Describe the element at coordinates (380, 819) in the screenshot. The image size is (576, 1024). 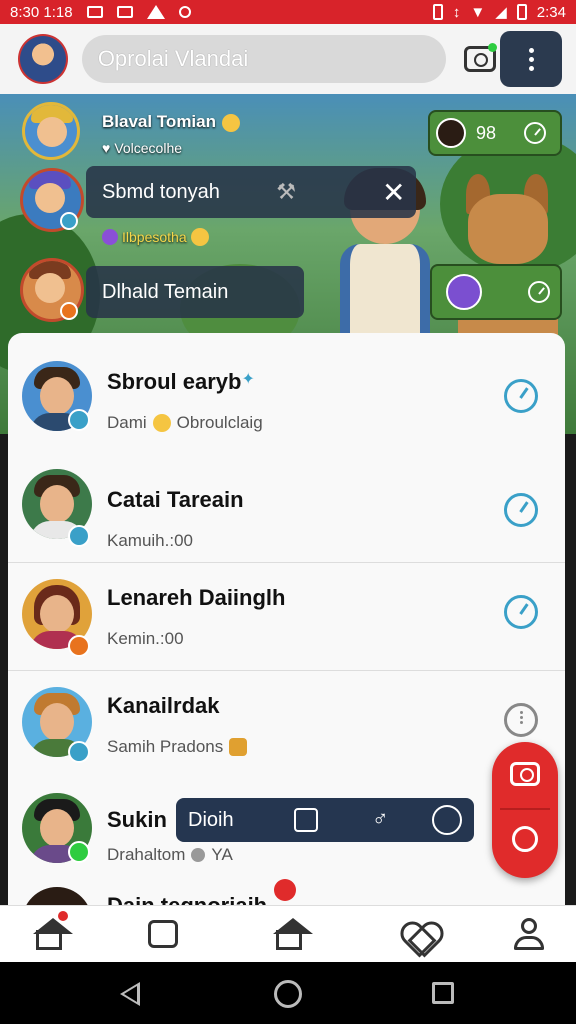
I see `gender-icon: ♂` at that location.